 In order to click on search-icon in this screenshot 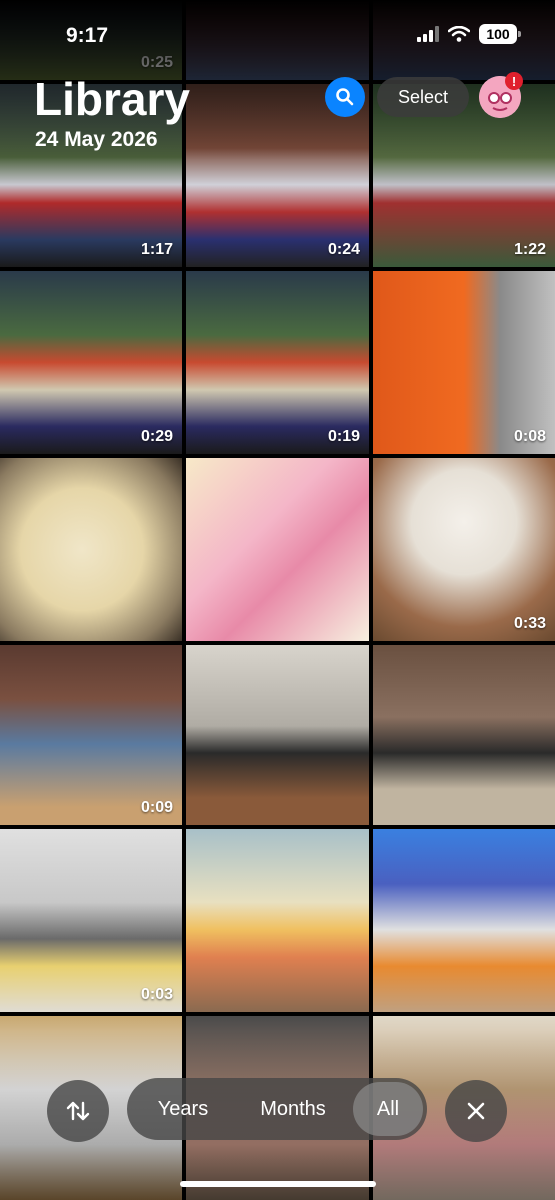, I will do `click(345, 97)`.